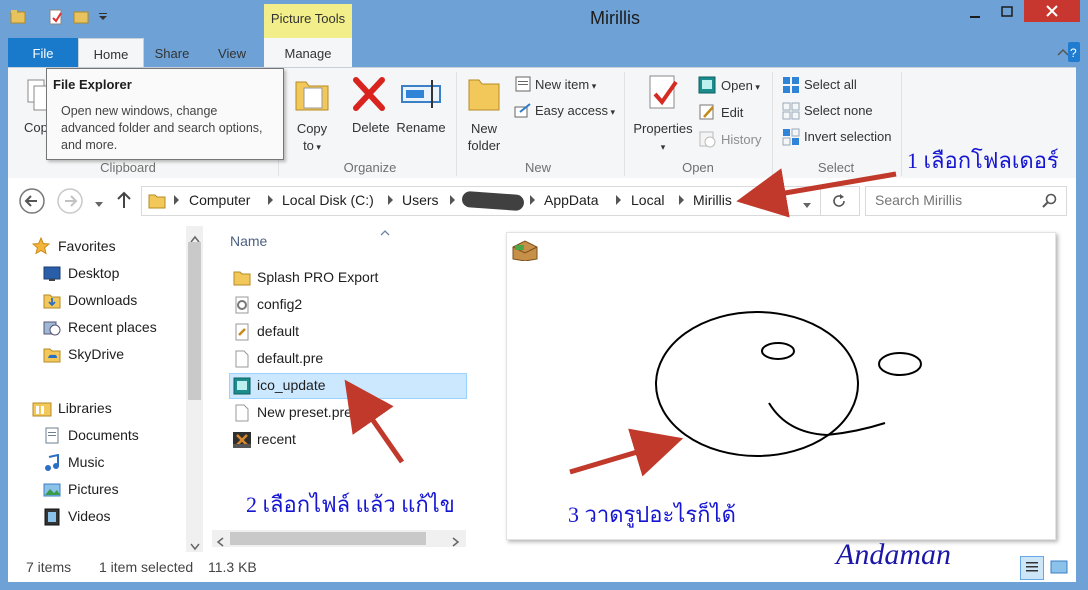  What do you see at coordinates (893, 554) in the screenshot?
I see `author-signature: Andaman` at bounding box center [893, 554].